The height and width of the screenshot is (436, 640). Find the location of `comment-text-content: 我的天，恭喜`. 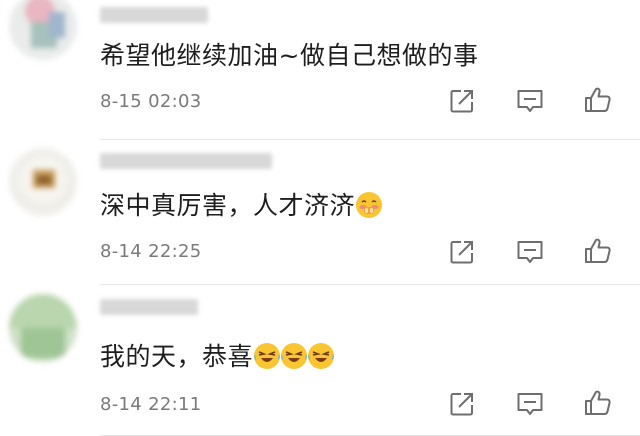

comment-text-content: 我的天，恭喜 is located at coordinates (177, 356).